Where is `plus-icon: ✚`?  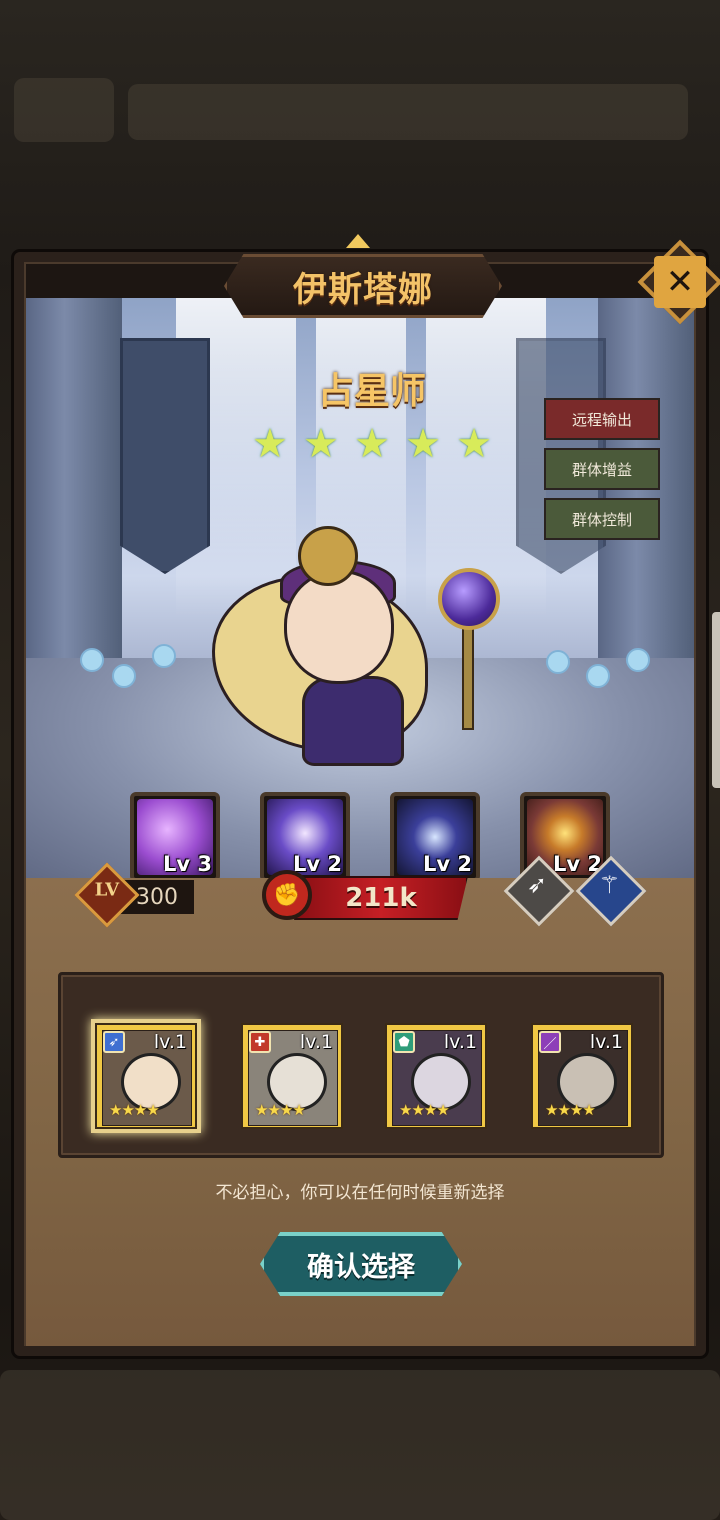
plus-icon: ✚ is located at coordinates (260, 1042).